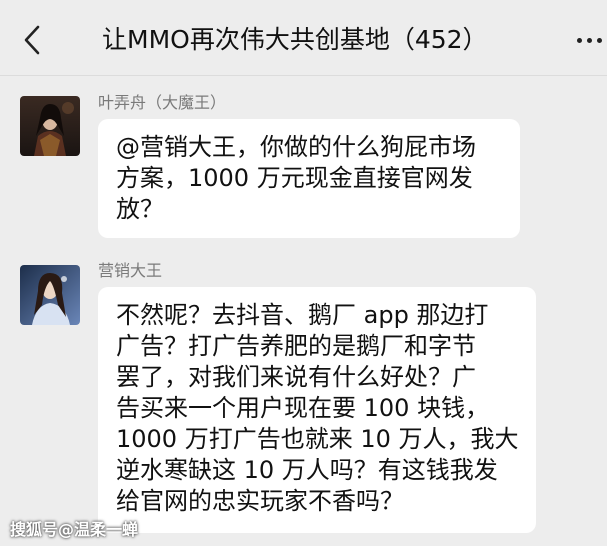  I want to click on sender-name: 营销大王, so click(130, 270).